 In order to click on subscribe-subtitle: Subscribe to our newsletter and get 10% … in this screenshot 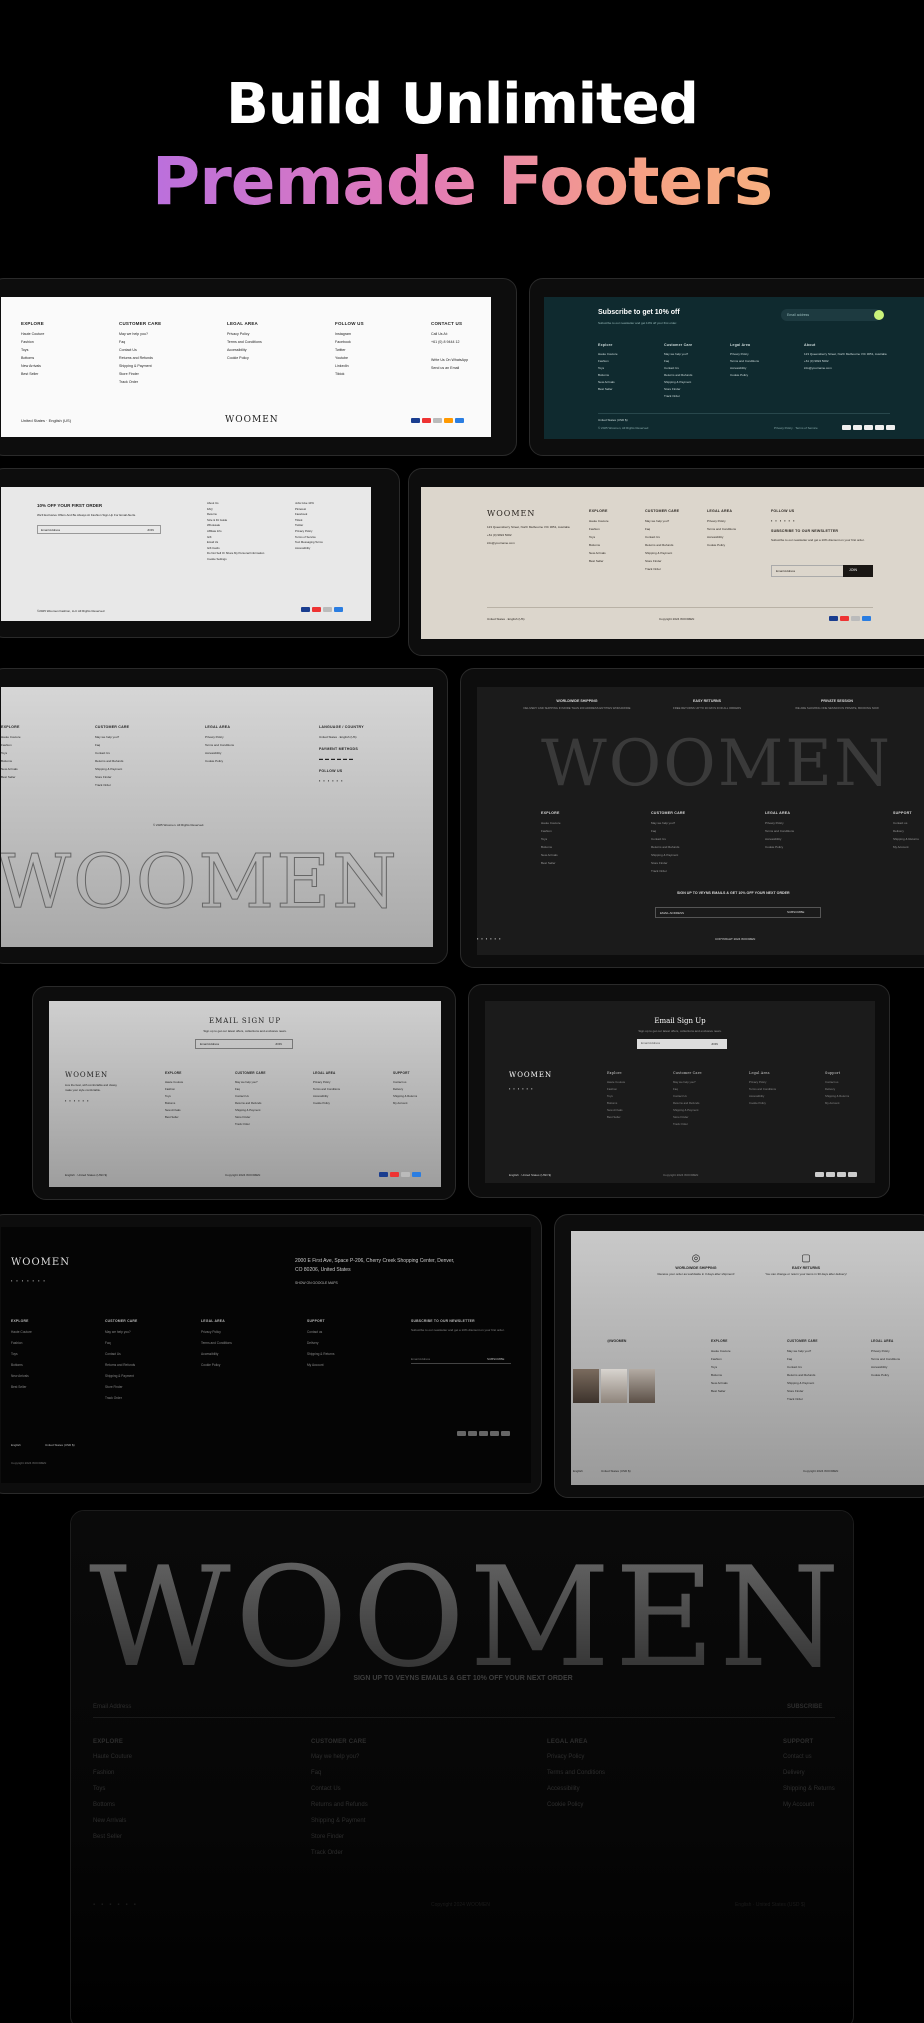, I will do `click(637, 323)`.